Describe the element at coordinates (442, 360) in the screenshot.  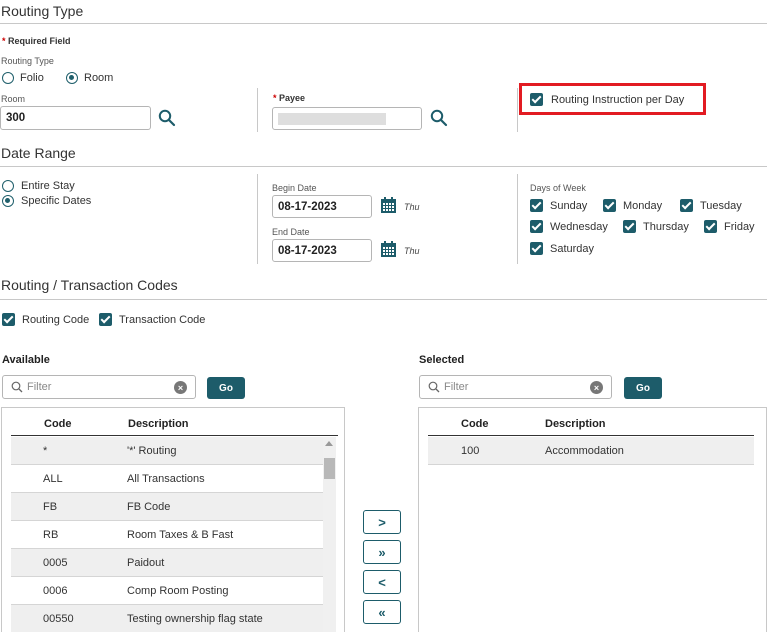
I see `selected-title: Selected` at that location.